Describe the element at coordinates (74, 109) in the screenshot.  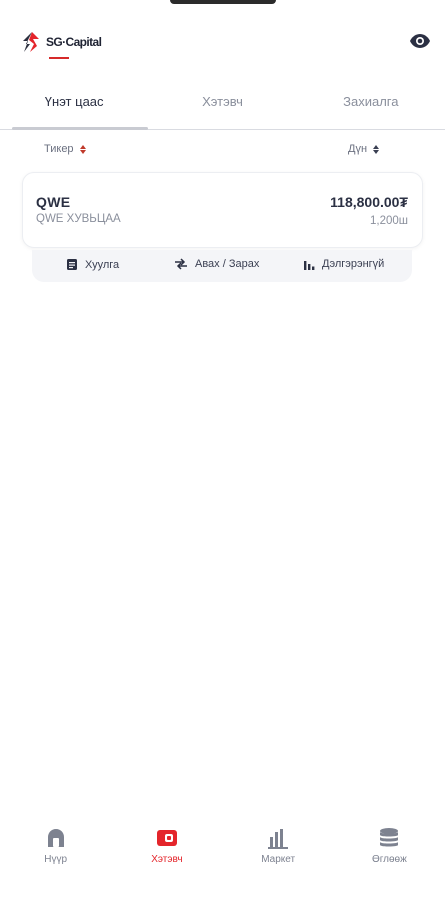
I see `tab-securities: Үнэт цаас` at that location.